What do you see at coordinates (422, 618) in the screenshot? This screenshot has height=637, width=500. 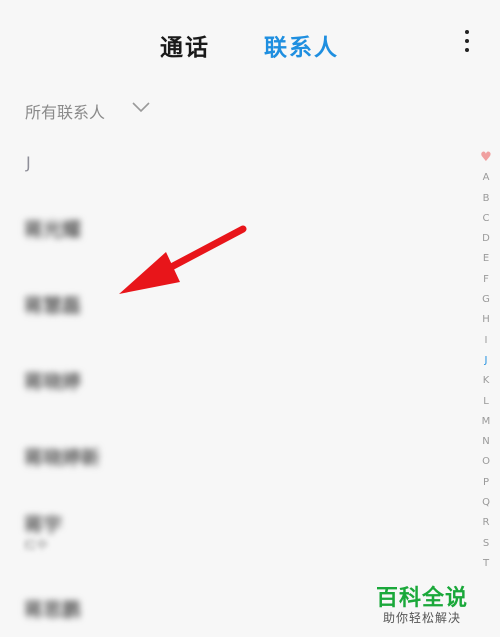 I see `watermark-subtitle: 助你轻松解决` at bounding box center [422, 618].